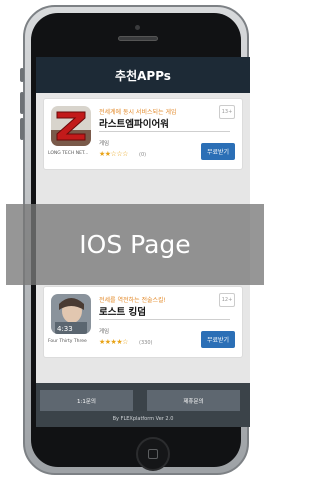 The width and height of the screenshot is (320, 479). Describe the element at coordinates (146, 343) in the screenshot. I see `rating-count: (330)` at that location.